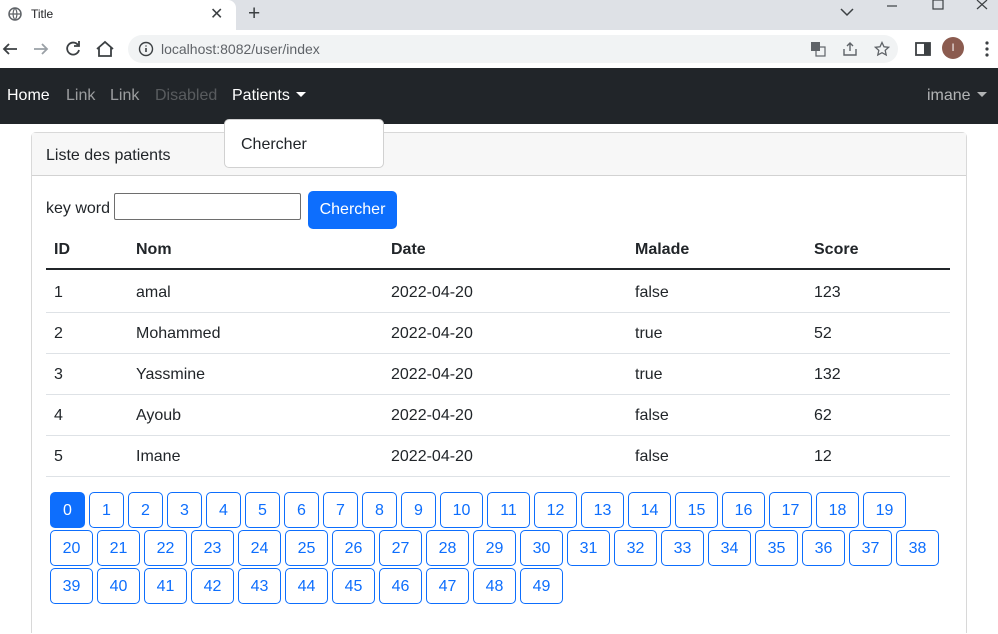 The width and height of the screenshot is (998, 634). Describe the element at coordinates (274, 145) in the screenshot. I see `dropdown-item-chercher: Chercher` at that location.